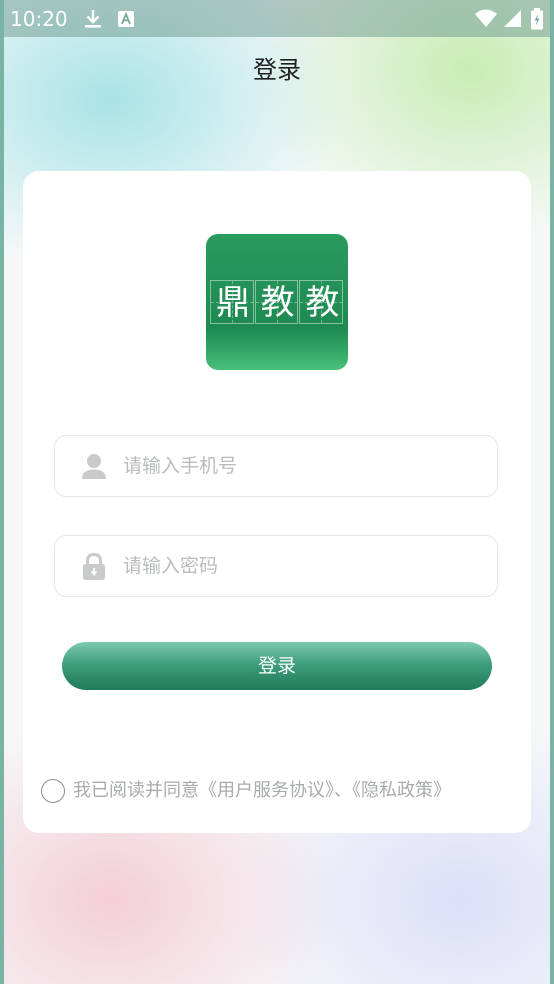  I want to click on agreement-row: 我已阅读并同意《用户服务协议》、《隐私政策》, so click(281, 791).